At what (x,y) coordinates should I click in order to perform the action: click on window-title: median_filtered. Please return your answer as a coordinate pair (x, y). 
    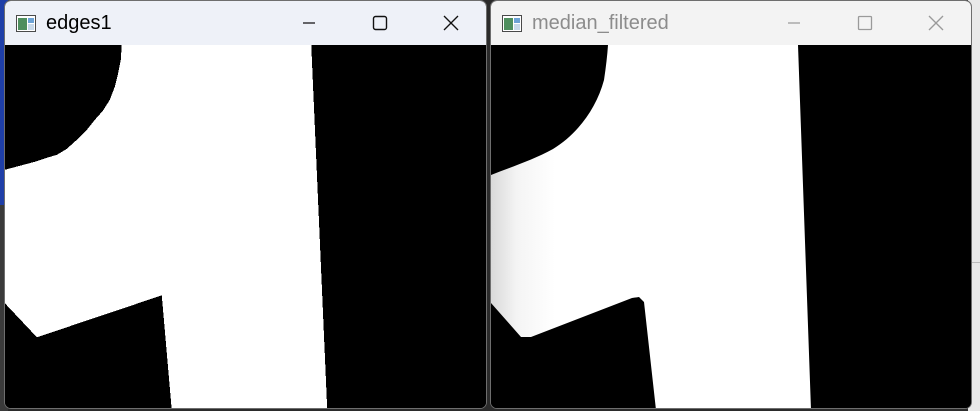
    Looking at the image, I should click on (600, 22).